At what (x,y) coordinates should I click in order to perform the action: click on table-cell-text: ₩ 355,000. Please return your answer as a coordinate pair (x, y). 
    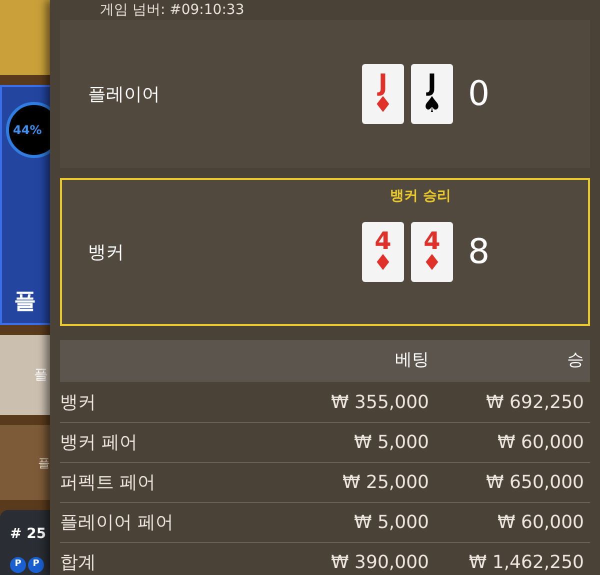
    Looking at the image, I should click on (379, 402).